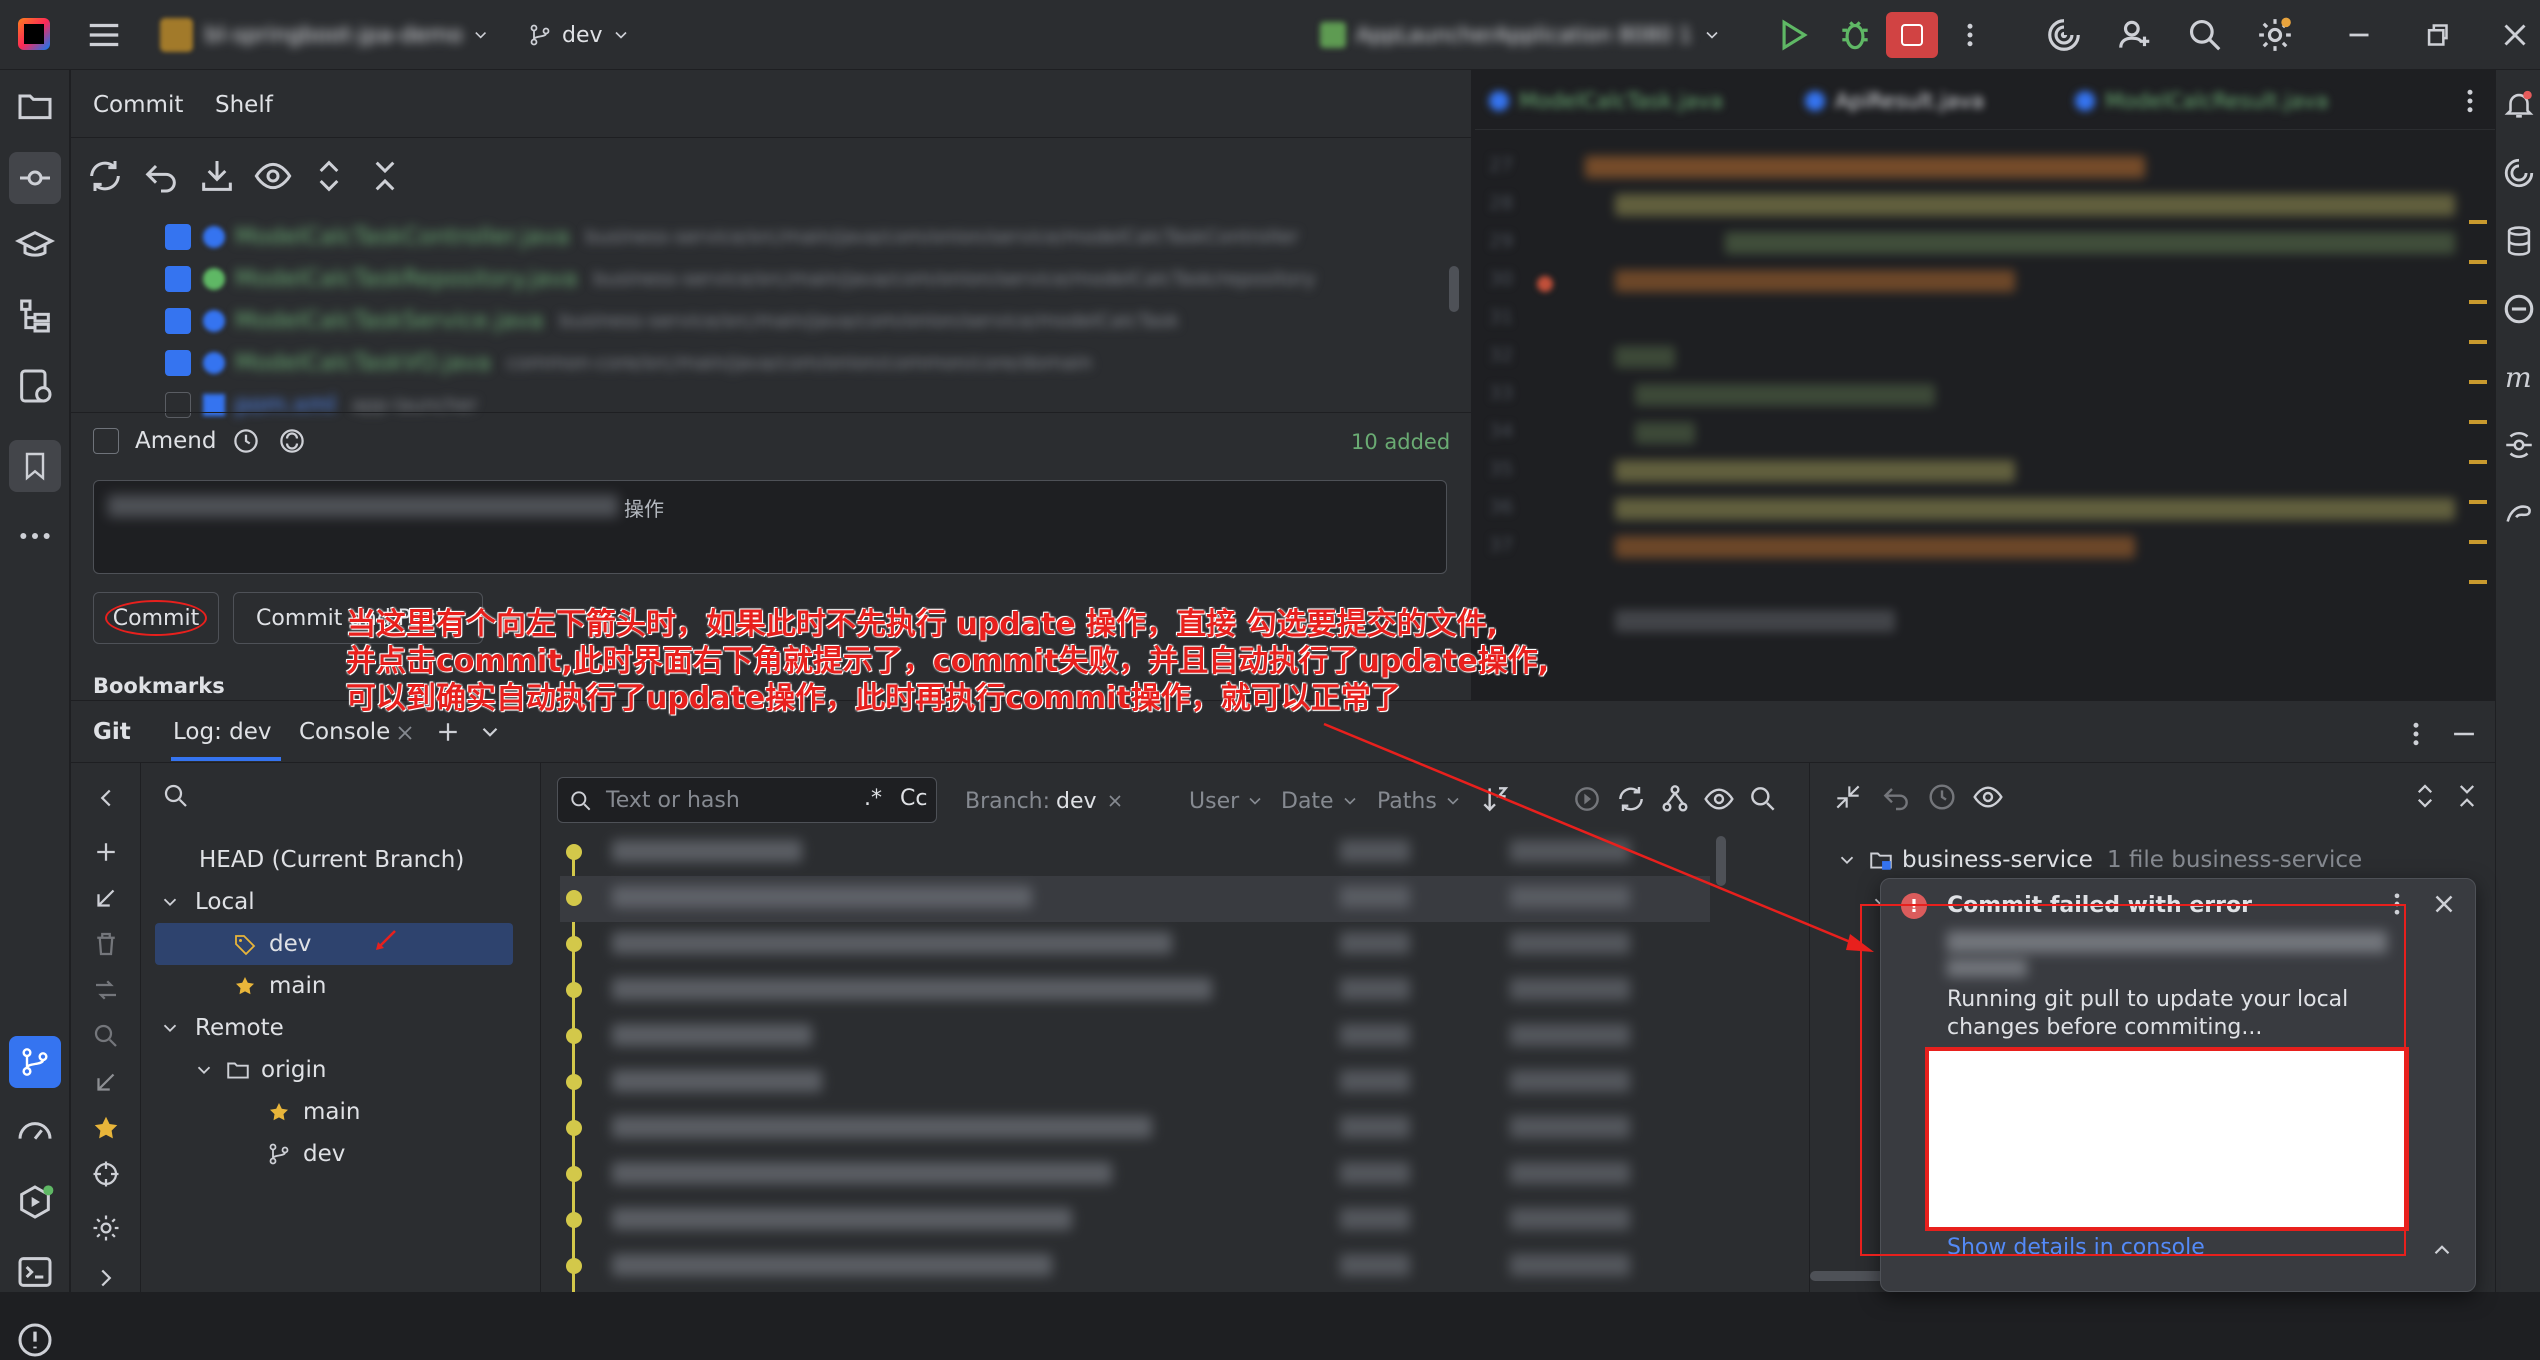 This screenshot has width=2540, height=1360. I want to click on chevron-up-icon, so click(2442, 1250).